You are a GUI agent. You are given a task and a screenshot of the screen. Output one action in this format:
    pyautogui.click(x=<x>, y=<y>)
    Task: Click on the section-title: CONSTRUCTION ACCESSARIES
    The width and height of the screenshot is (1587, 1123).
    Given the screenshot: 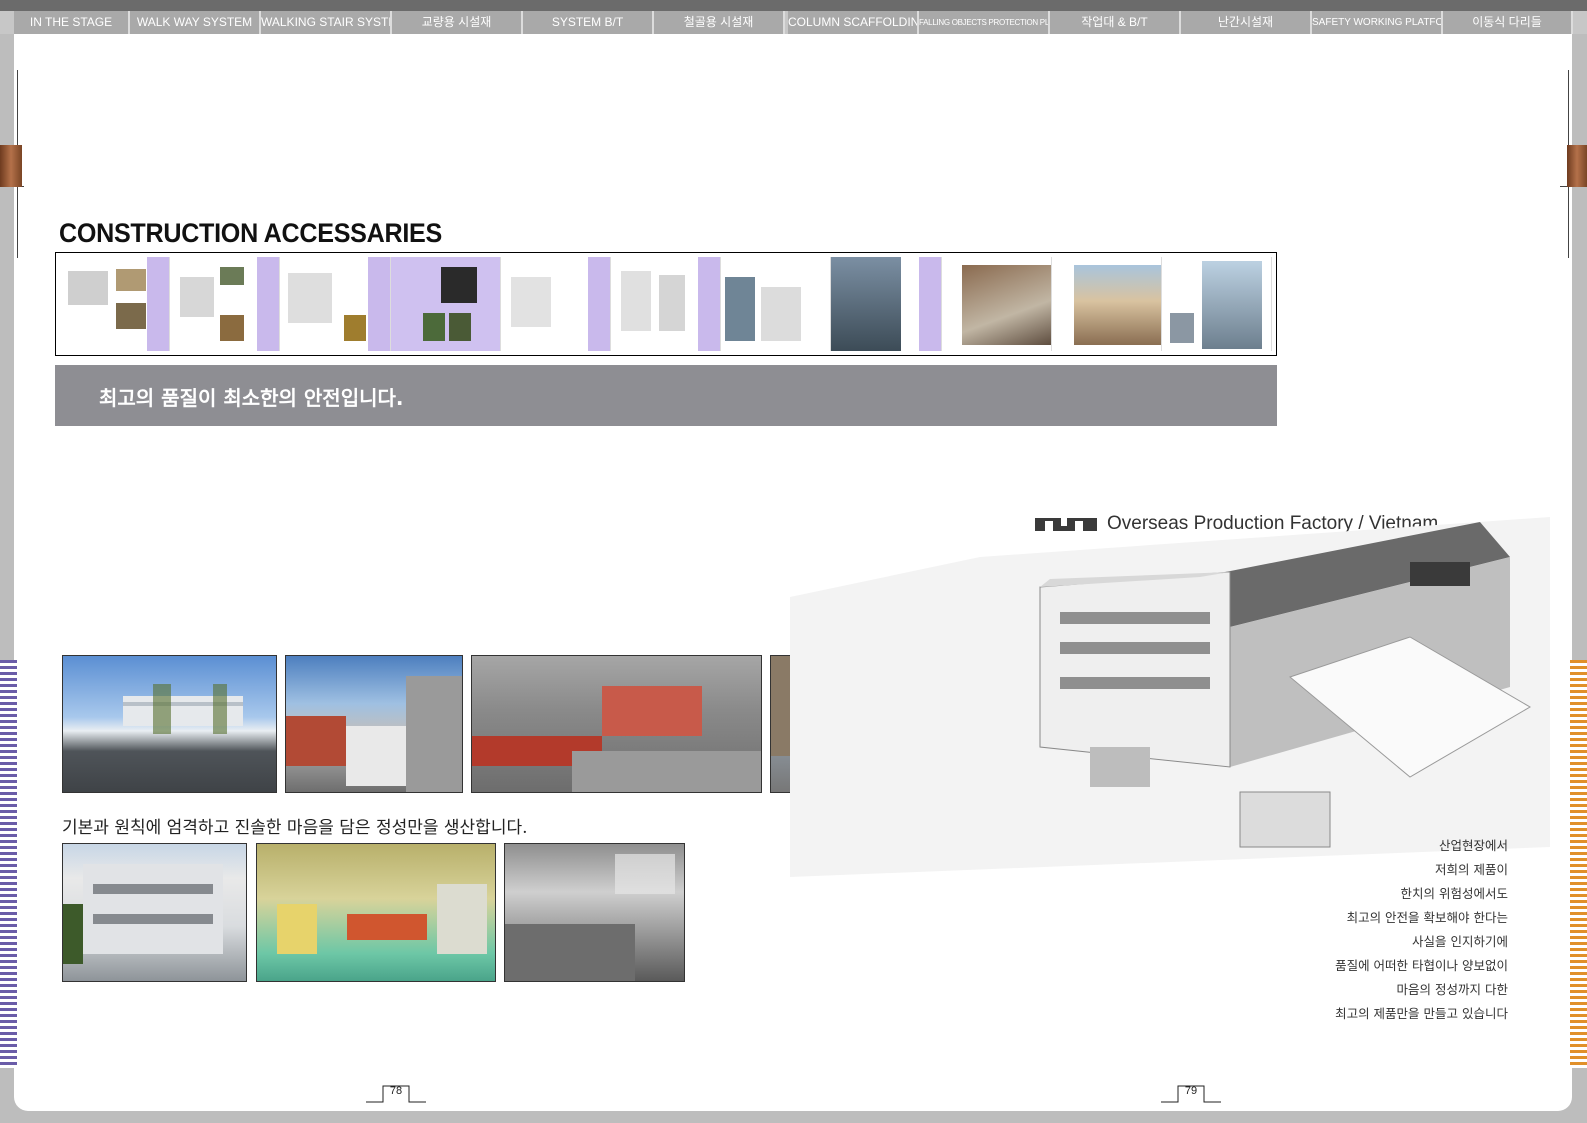 What is the action you would take?
    pyautogui.click(x=251, y=233)
    